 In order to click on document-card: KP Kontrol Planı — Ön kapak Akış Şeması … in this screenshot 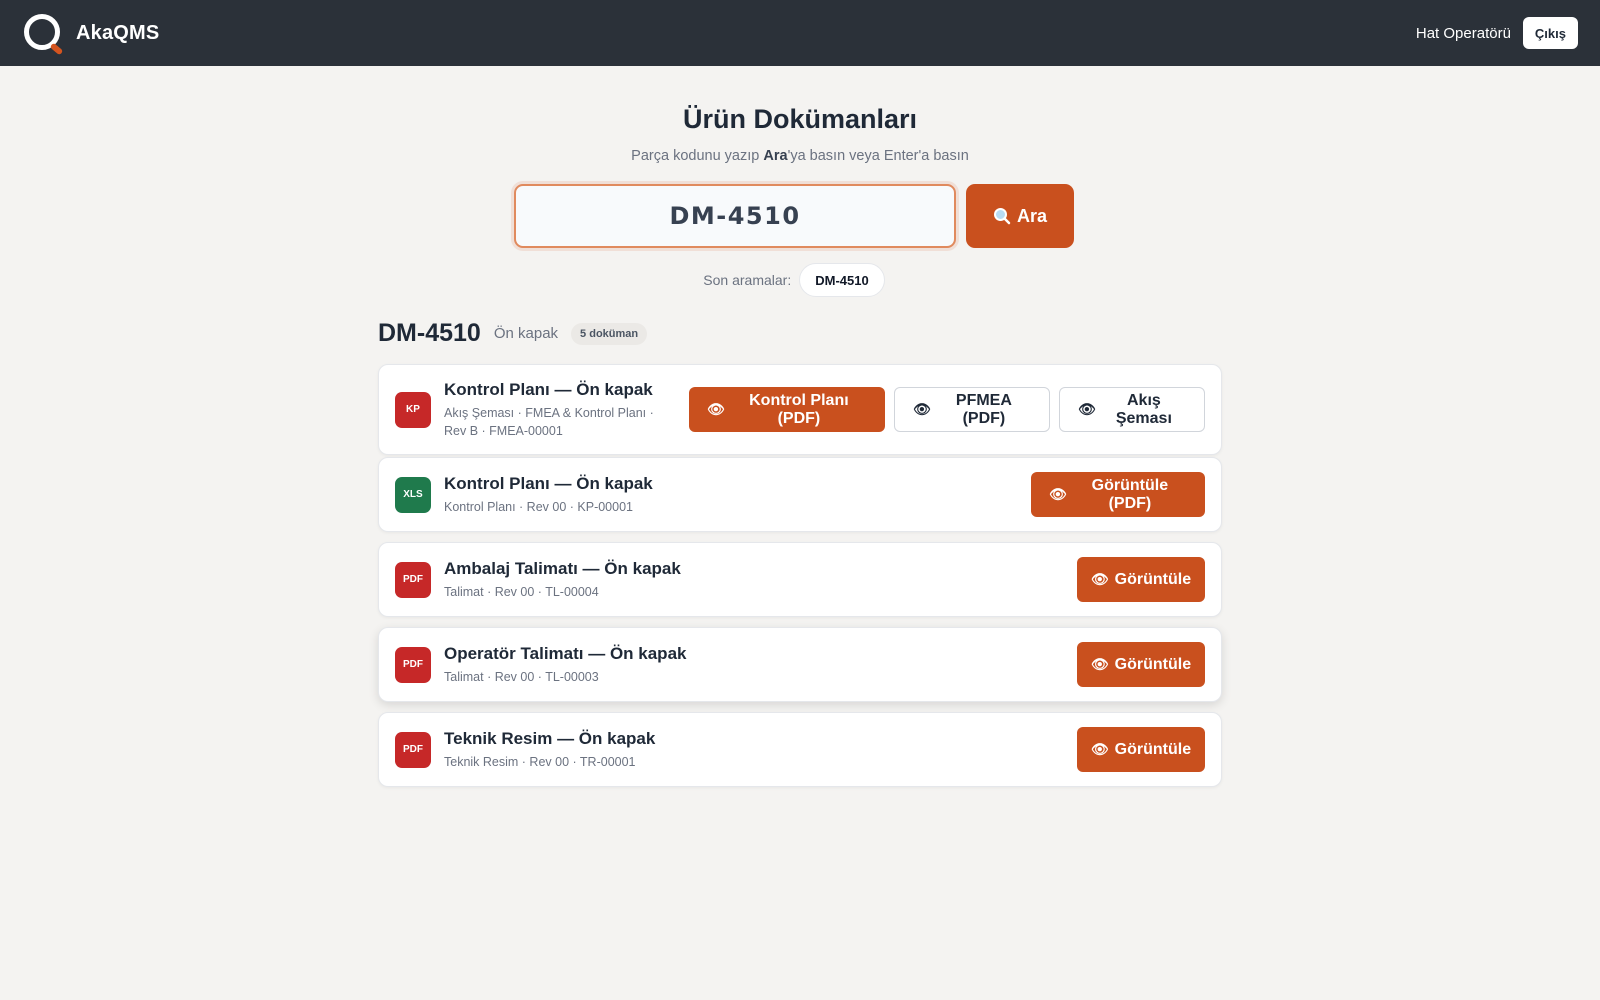, I will do `click(800, 409)`.